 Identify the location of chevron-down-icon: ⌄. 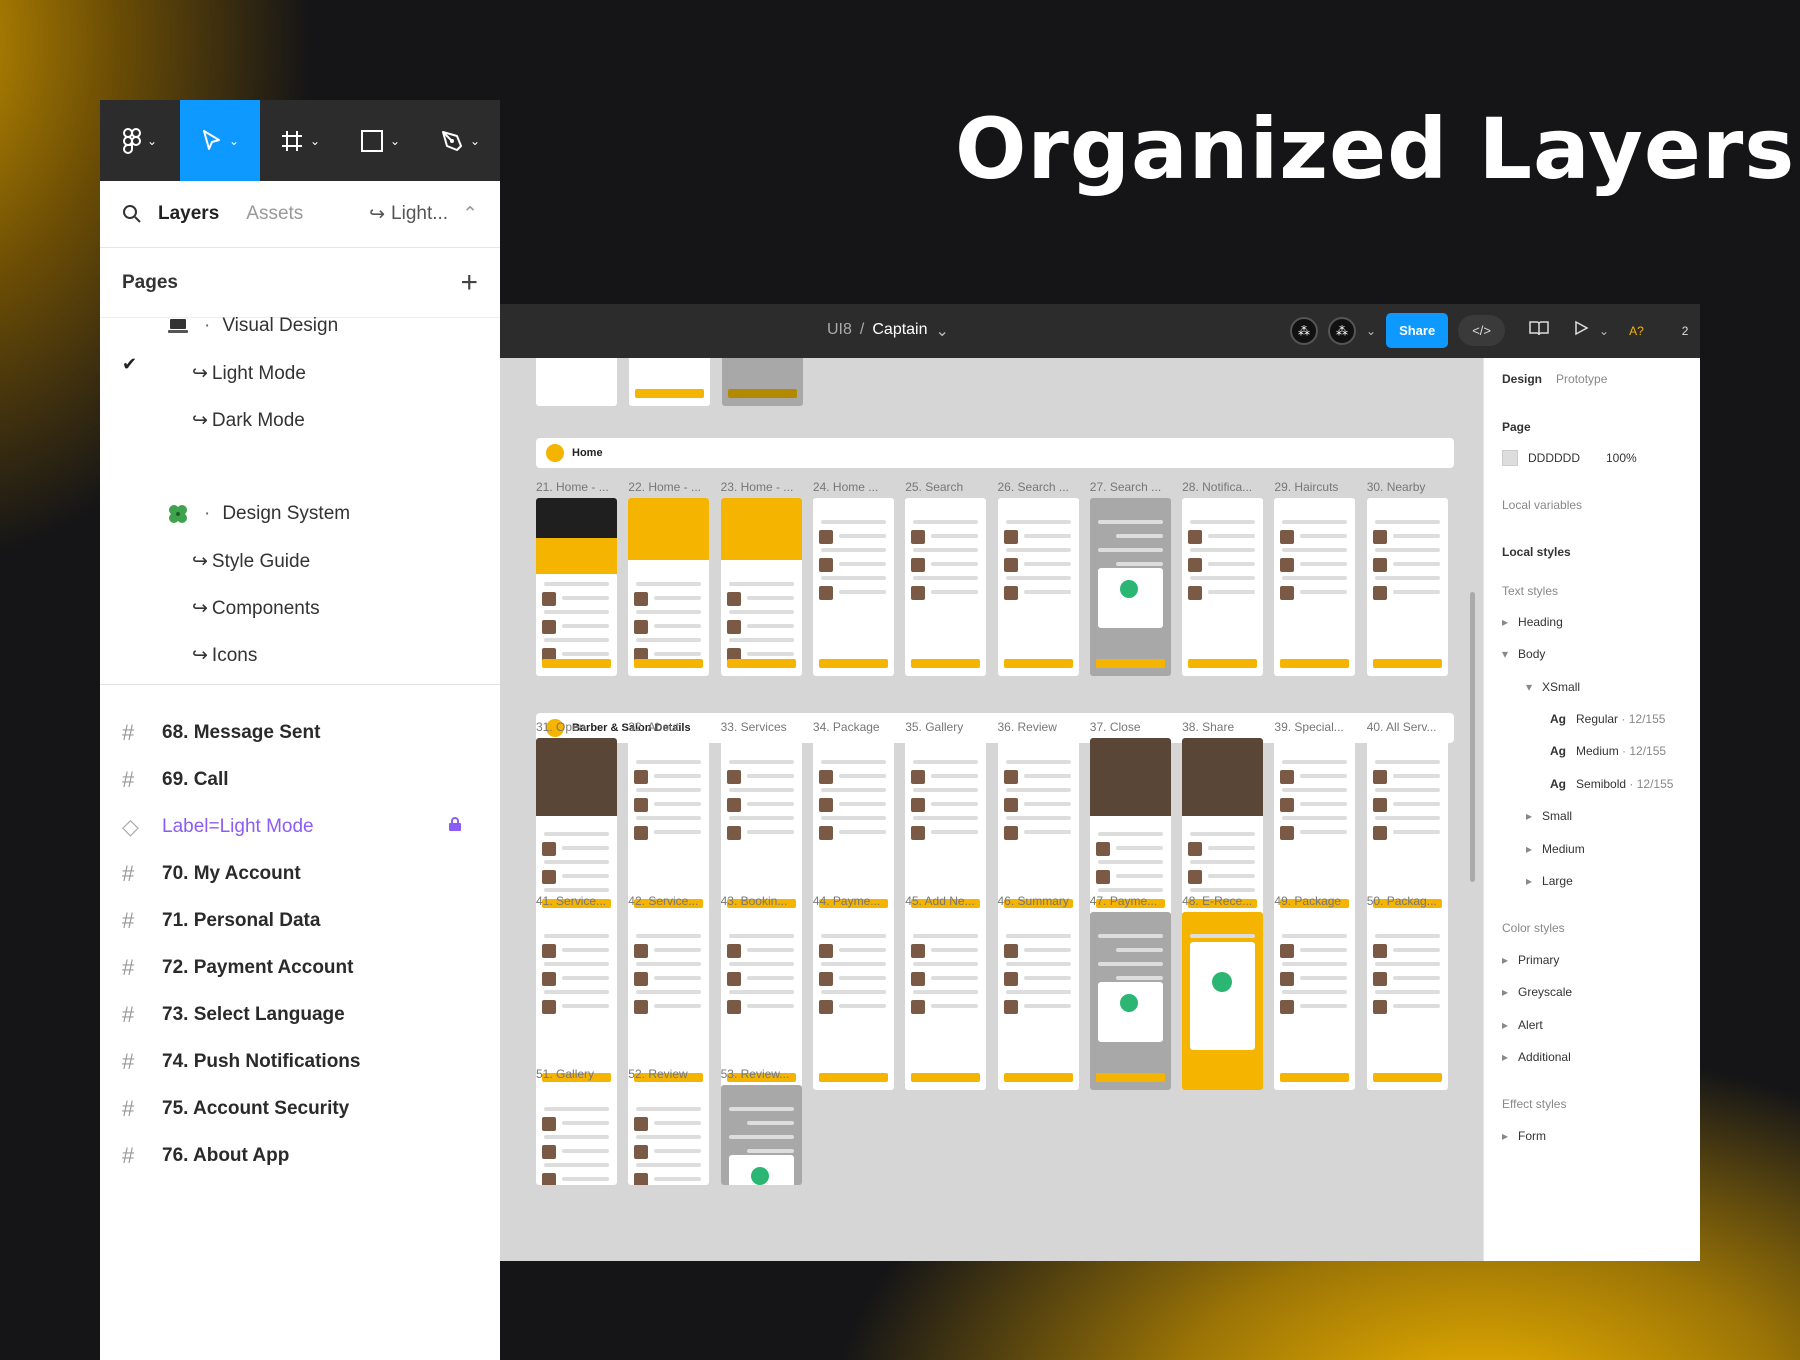
(1604, 331).